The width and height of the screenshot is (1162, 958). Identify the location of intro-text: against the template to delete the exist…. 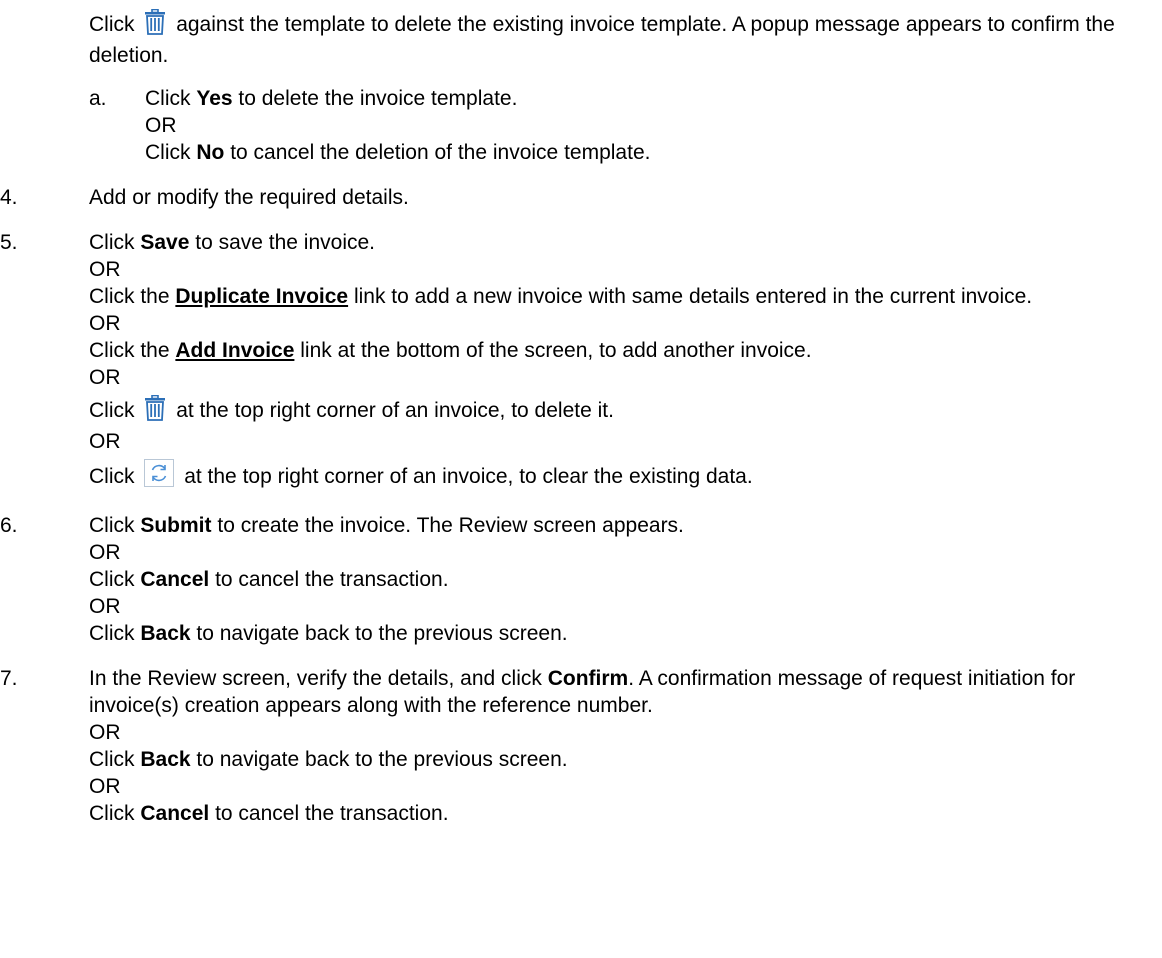
(602, 40).